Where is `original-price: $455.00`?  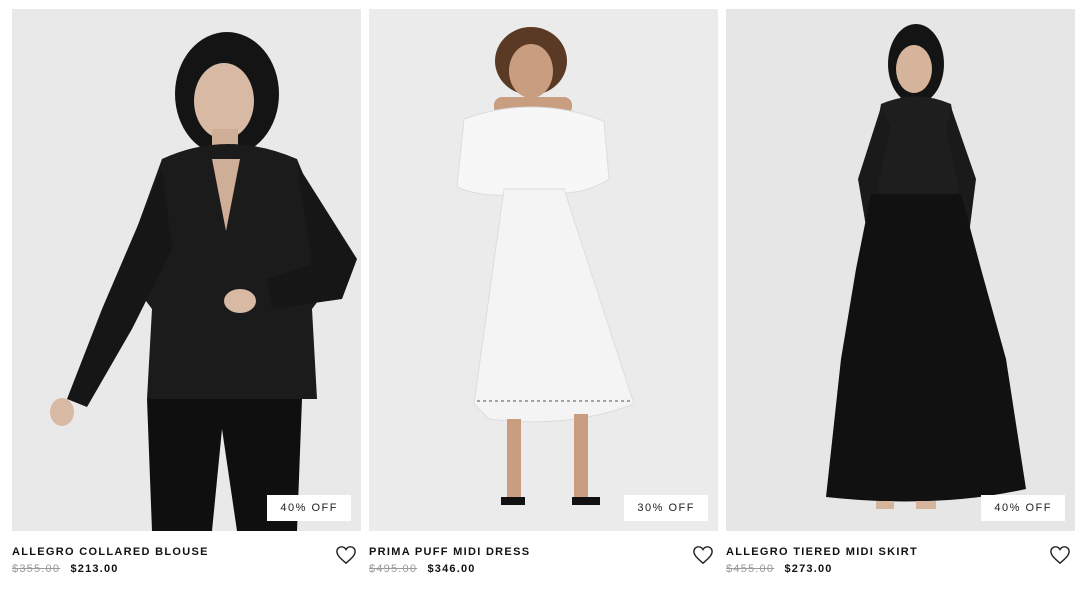 original-price: $455.00 is located at coordinates (750, 569).